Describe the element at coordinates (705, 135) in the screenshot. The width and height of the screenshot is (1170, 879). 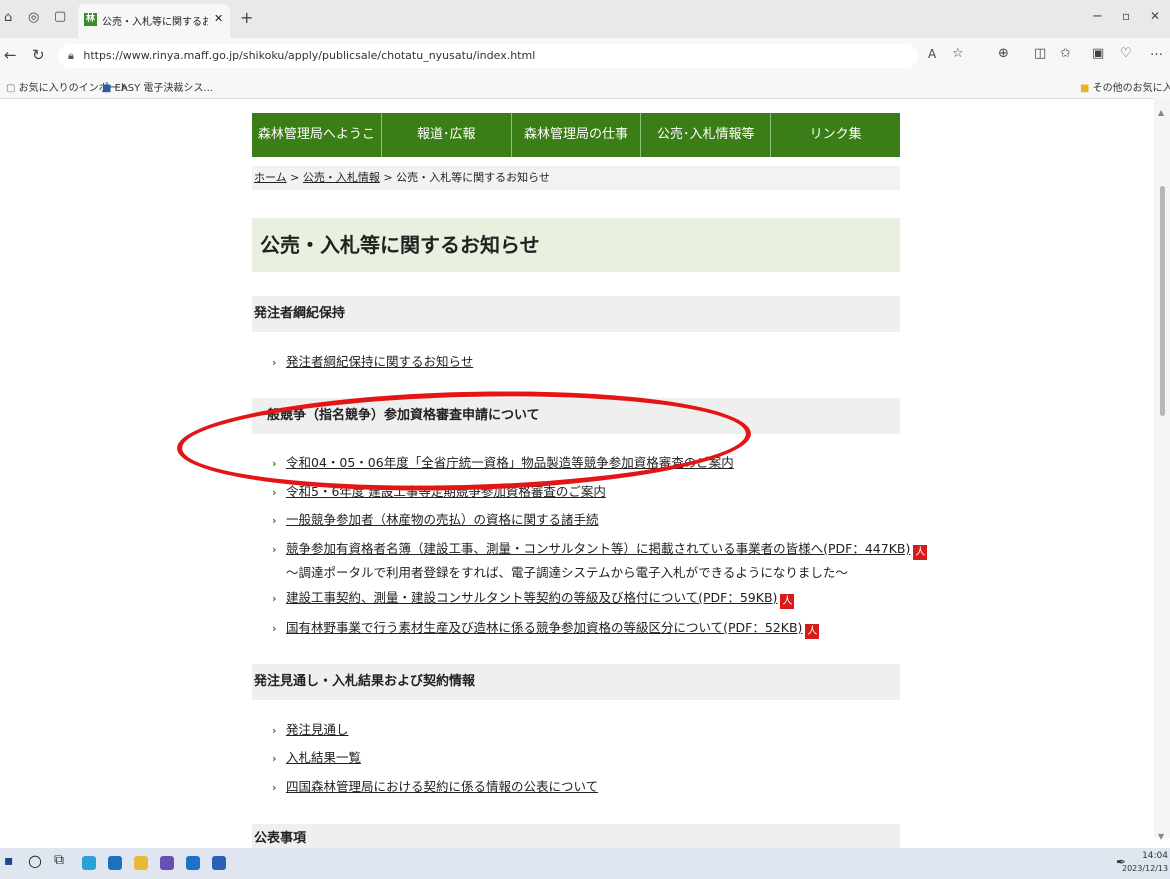
I see `nav-publicsale: 公売･入札情報等` at that location.